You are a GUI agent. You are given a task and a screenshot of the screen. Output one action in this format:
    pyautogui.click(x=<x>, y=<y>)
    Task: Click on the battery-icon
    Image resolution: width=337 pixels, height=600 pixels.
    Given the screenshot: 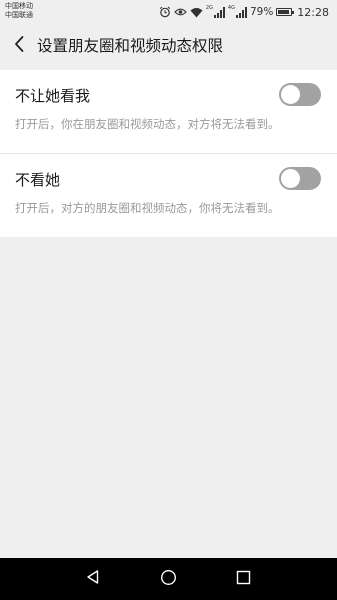 What is the action you would take?
    pyautogui.click(x=285, y=12)
    